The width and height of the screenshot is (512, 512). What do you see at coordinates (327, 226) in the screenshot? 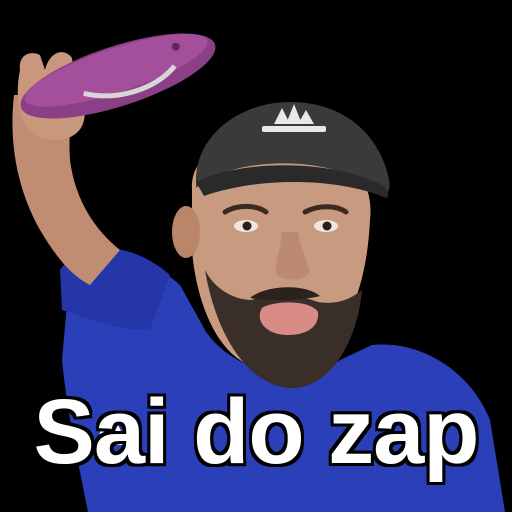
I see `right-pupil` at bounding box center [327, 226].